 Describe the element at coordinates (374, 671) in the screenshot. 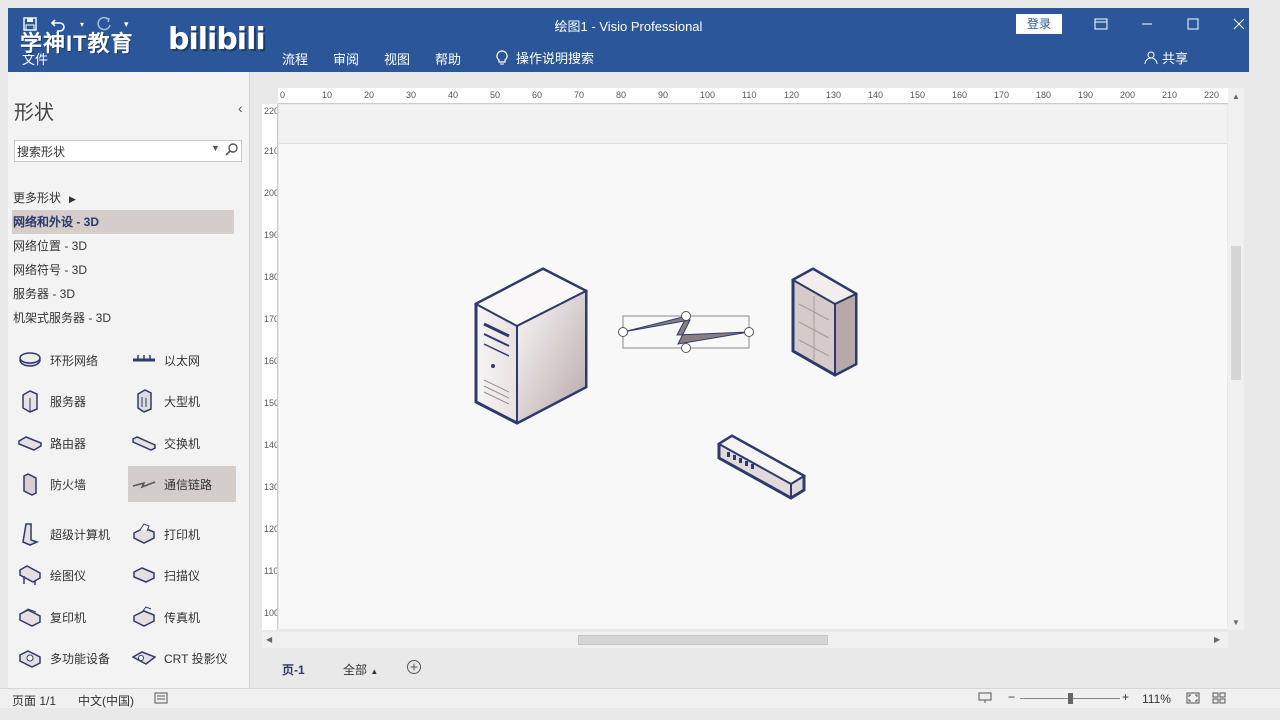

I see `caret-up-icon: ▲` at that location.